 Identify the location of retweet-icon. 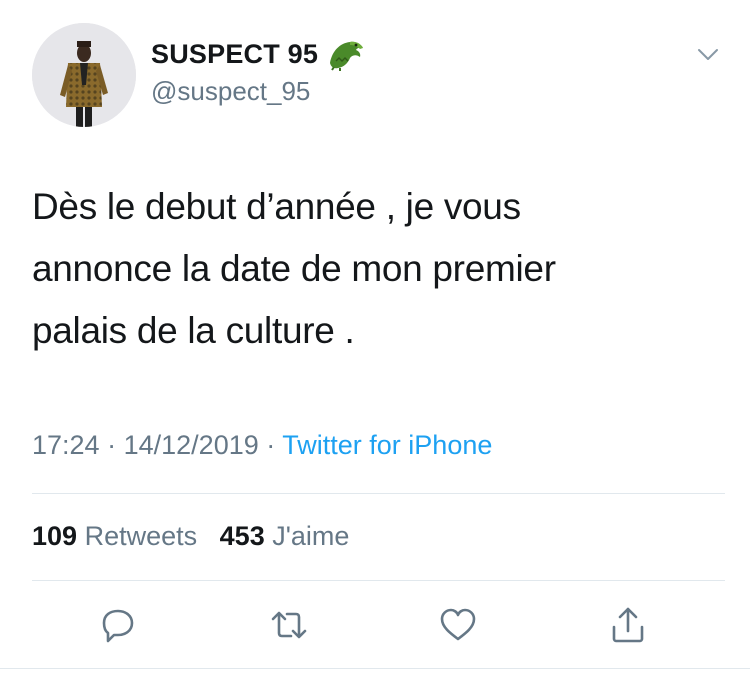
(289, 625).